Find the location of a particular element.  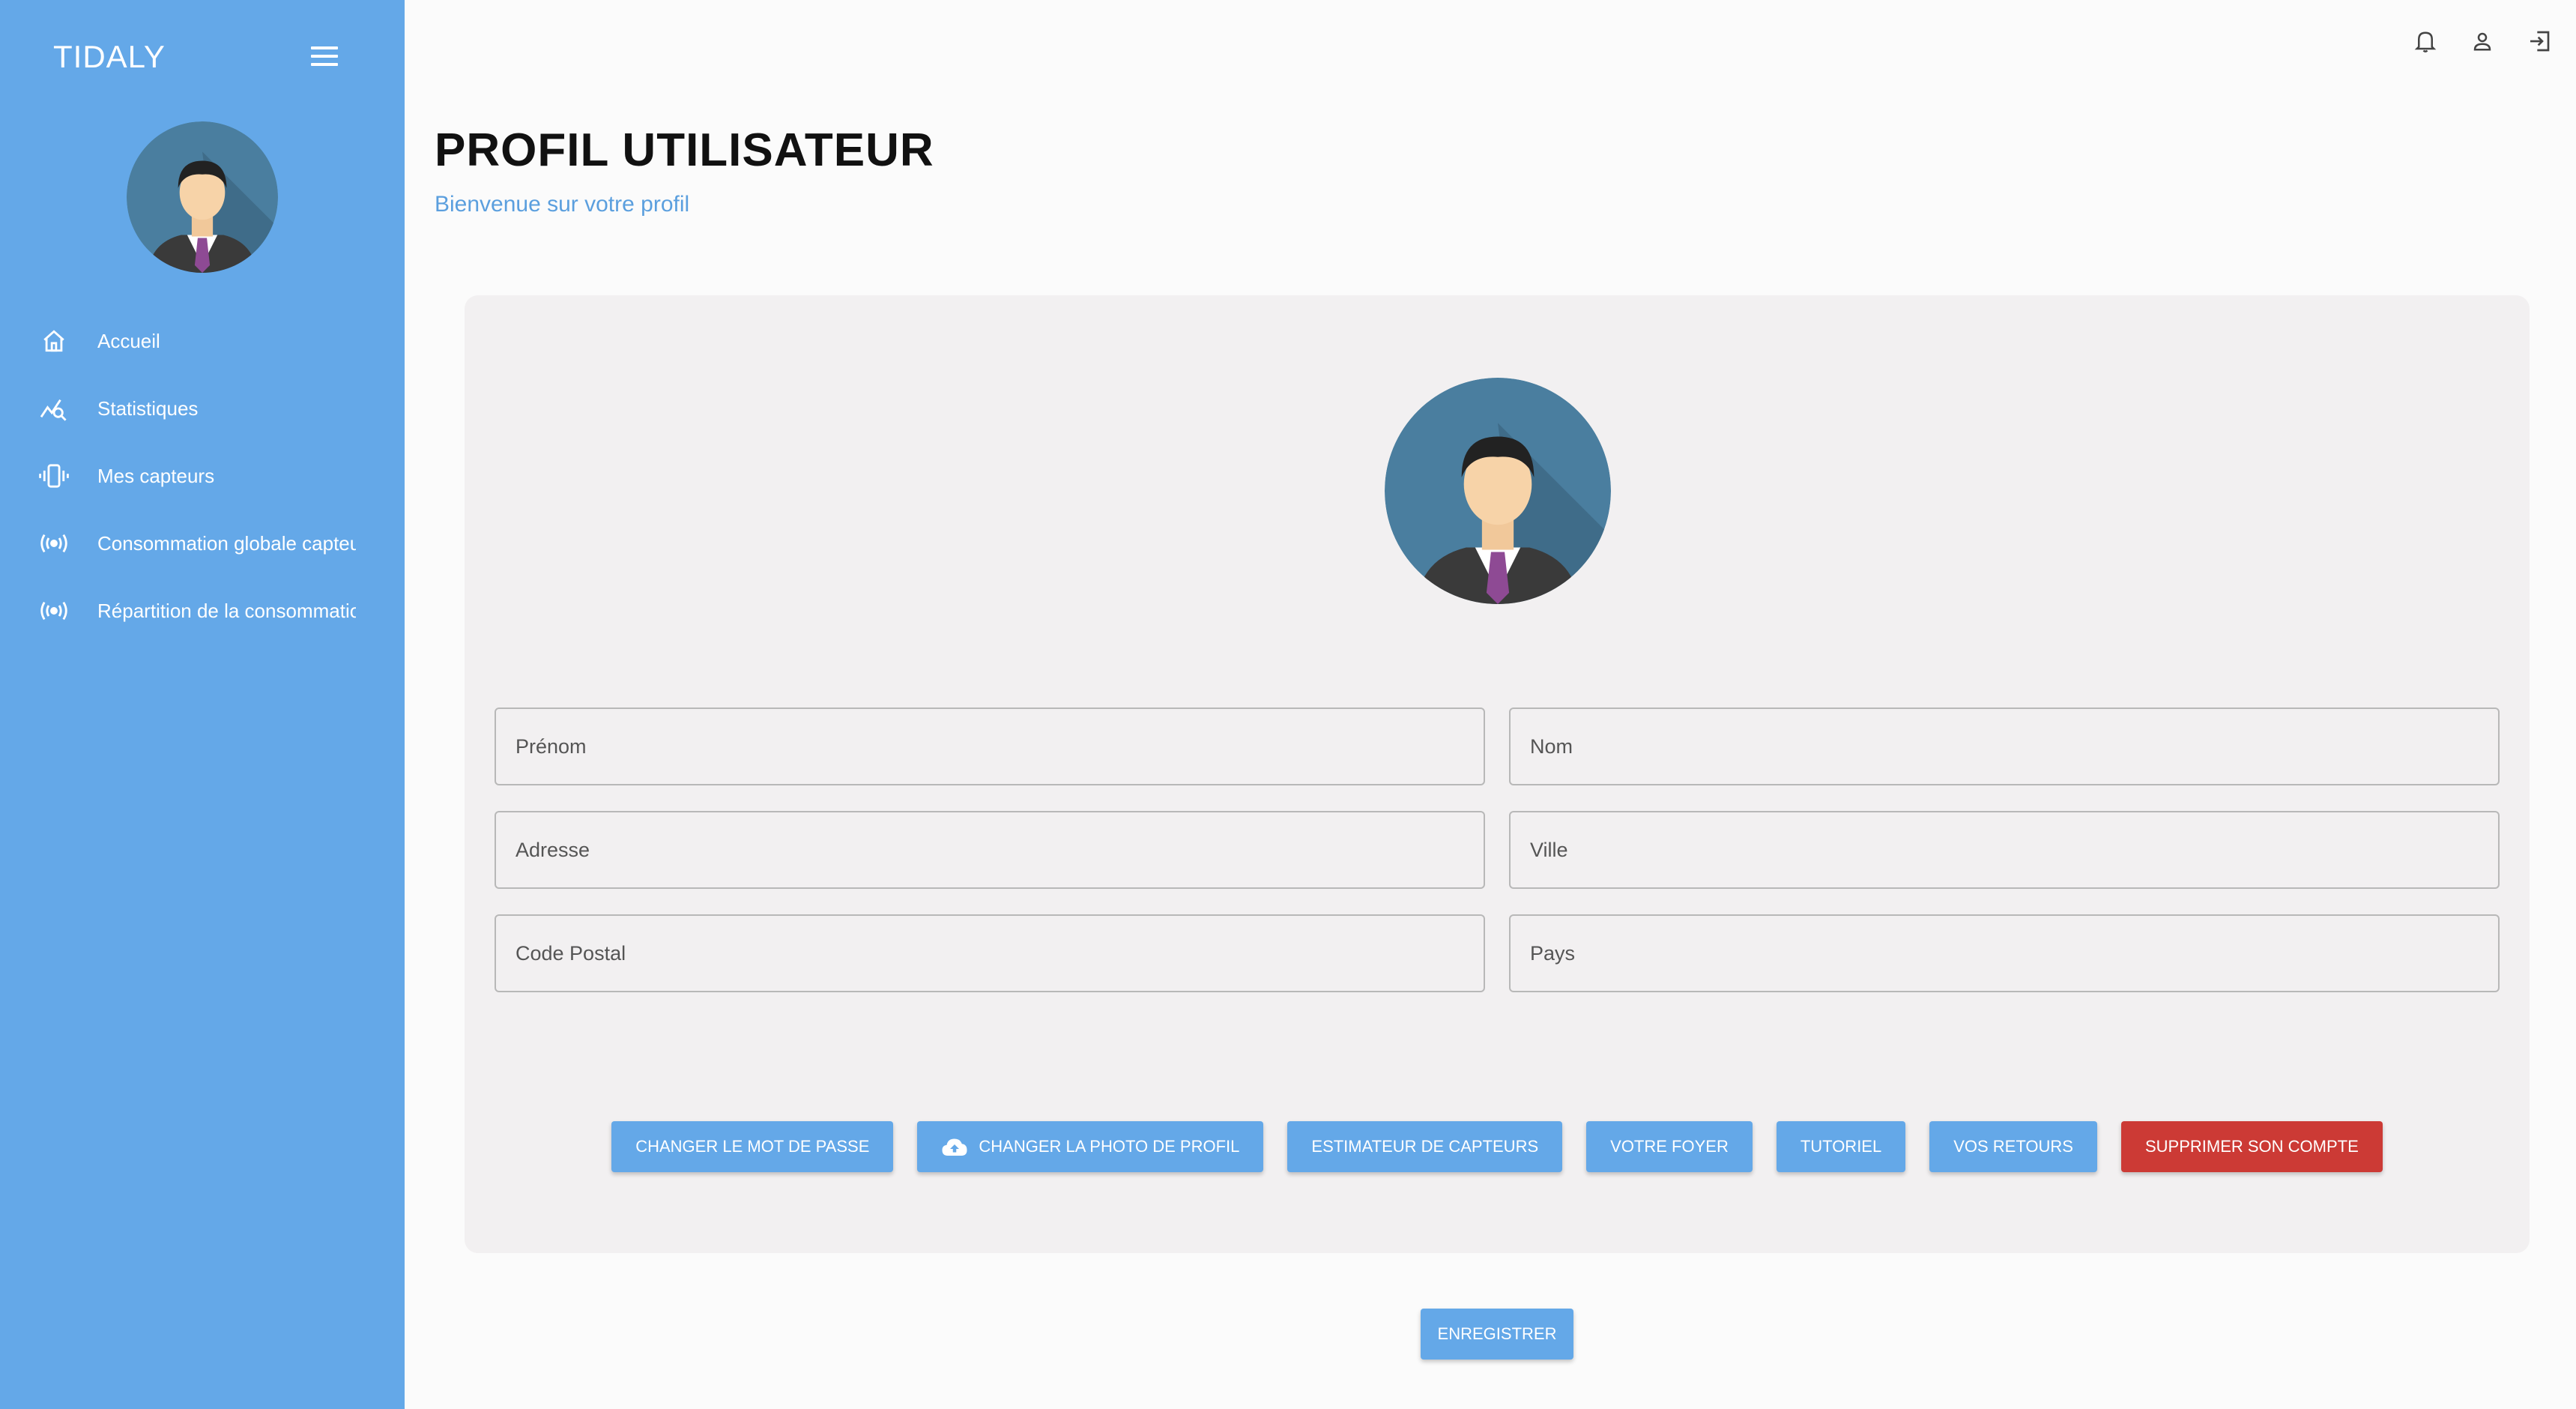

cloud-upload-icon is located at coordinates (954, 1147).